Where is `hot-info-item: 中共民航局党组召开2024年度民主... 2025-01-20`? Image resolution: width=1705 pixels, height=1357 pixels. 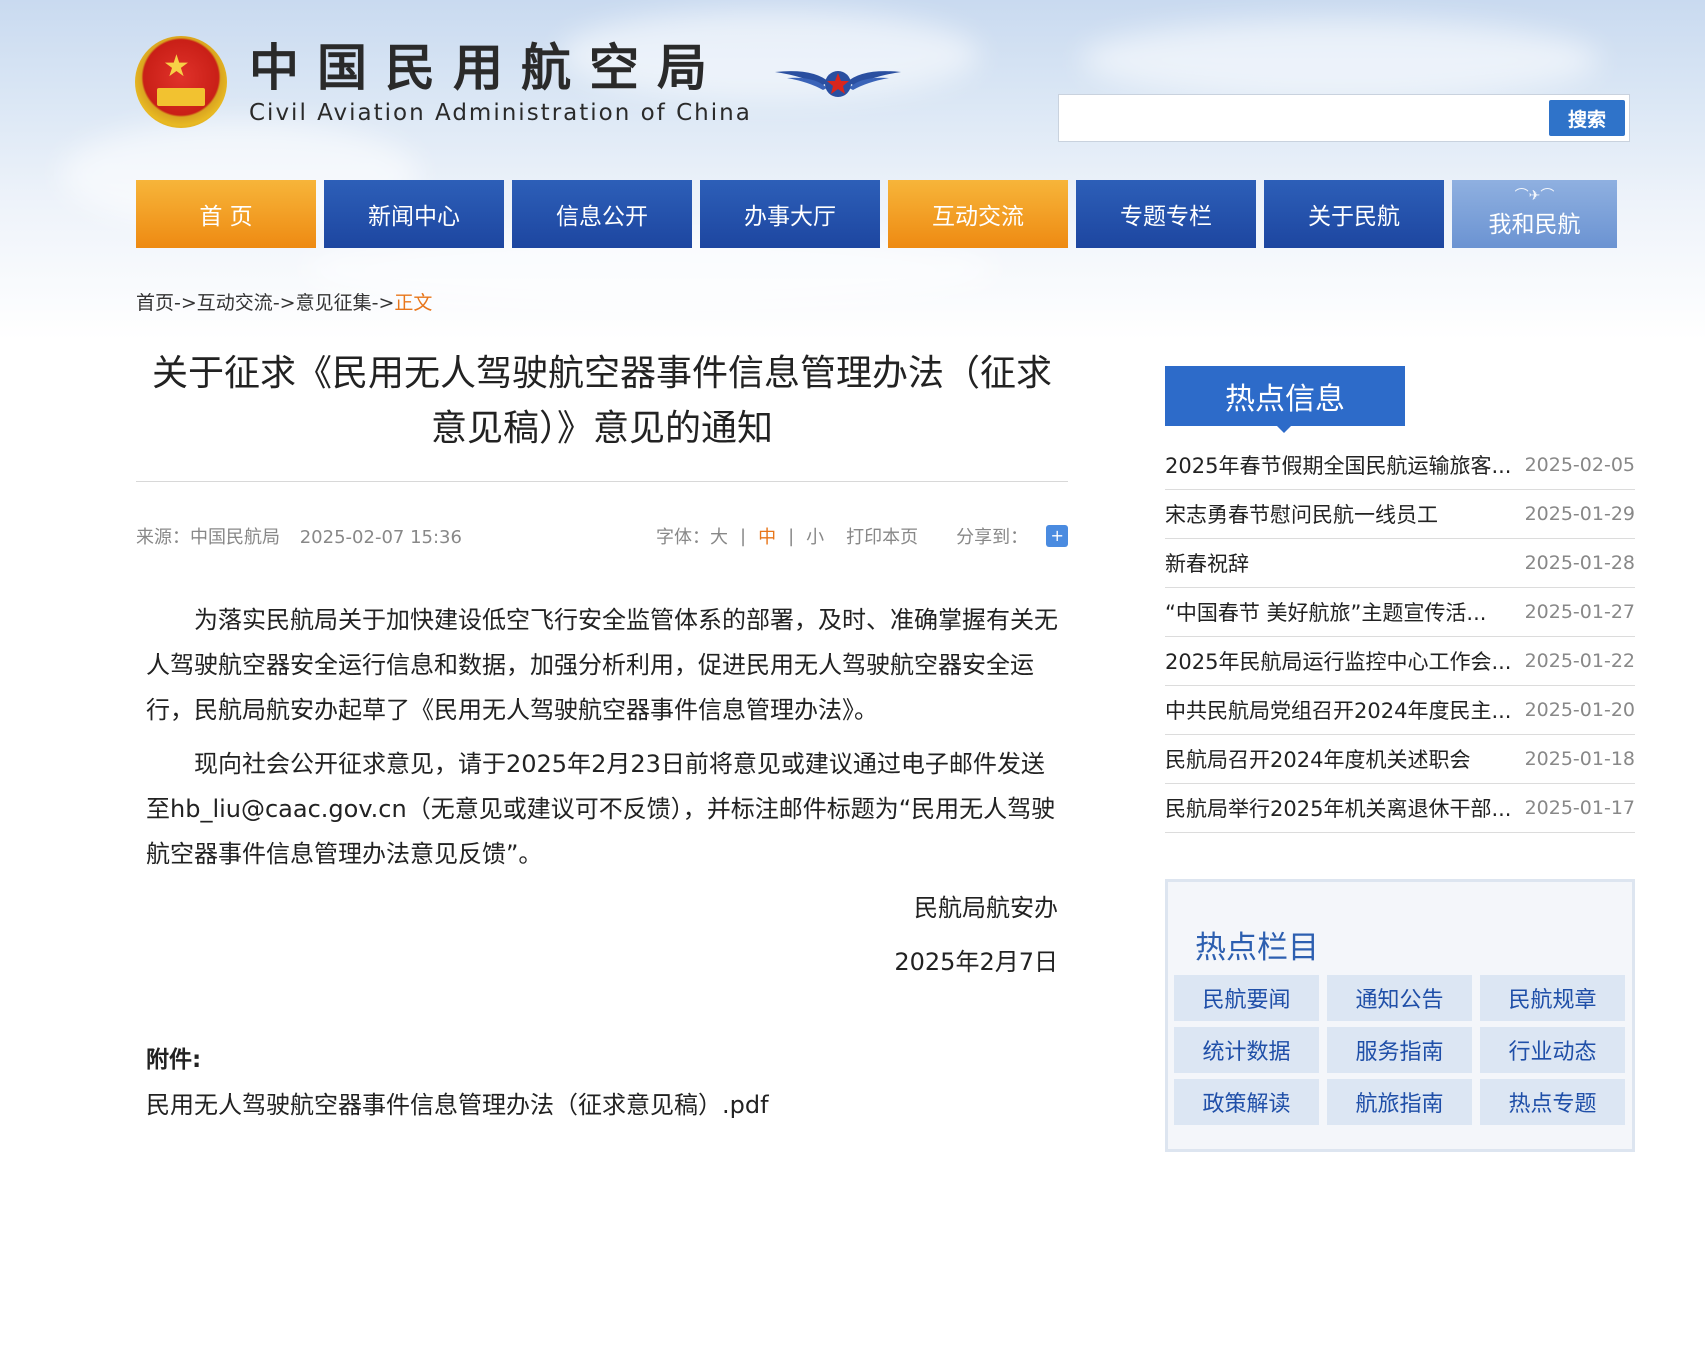
hot-info-item: 中共民航局党组召开2024年度民主... 2025-01-20 is located at coordinates (1400, 710).